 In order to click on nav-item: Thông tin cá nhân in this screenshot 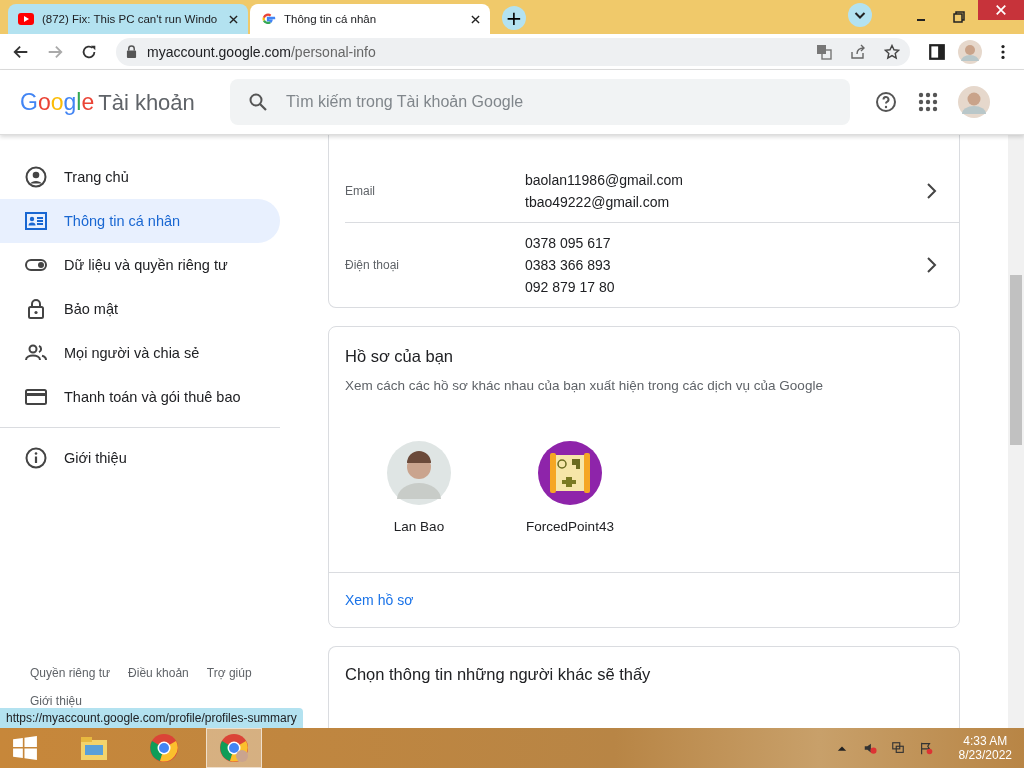, I will do `click(140, 221)`.